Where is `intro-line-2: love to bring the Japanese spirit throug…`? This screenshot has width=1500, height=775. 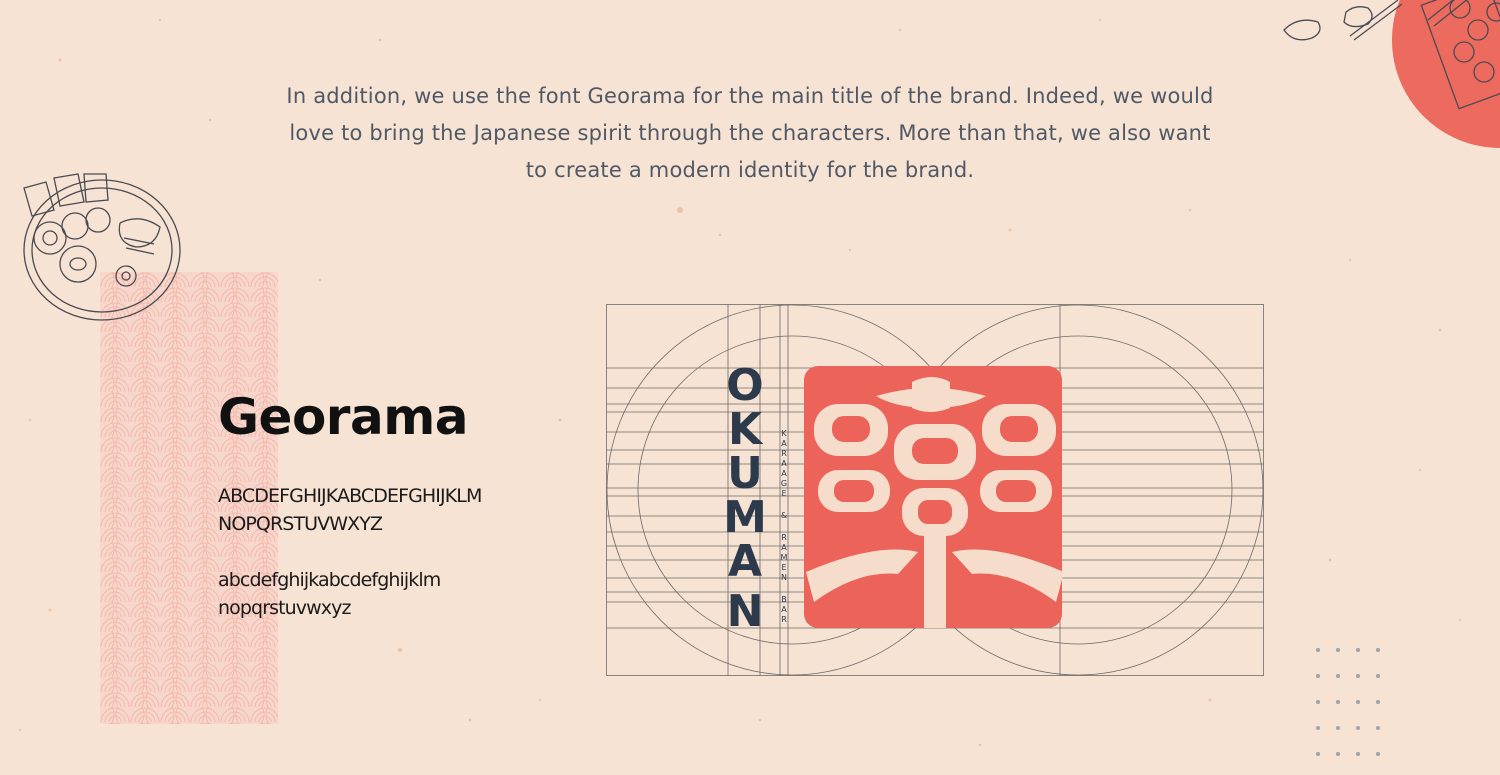 intro-line-2: love to bring the Japanese spirit throug… is located at coordinates (750, 133).